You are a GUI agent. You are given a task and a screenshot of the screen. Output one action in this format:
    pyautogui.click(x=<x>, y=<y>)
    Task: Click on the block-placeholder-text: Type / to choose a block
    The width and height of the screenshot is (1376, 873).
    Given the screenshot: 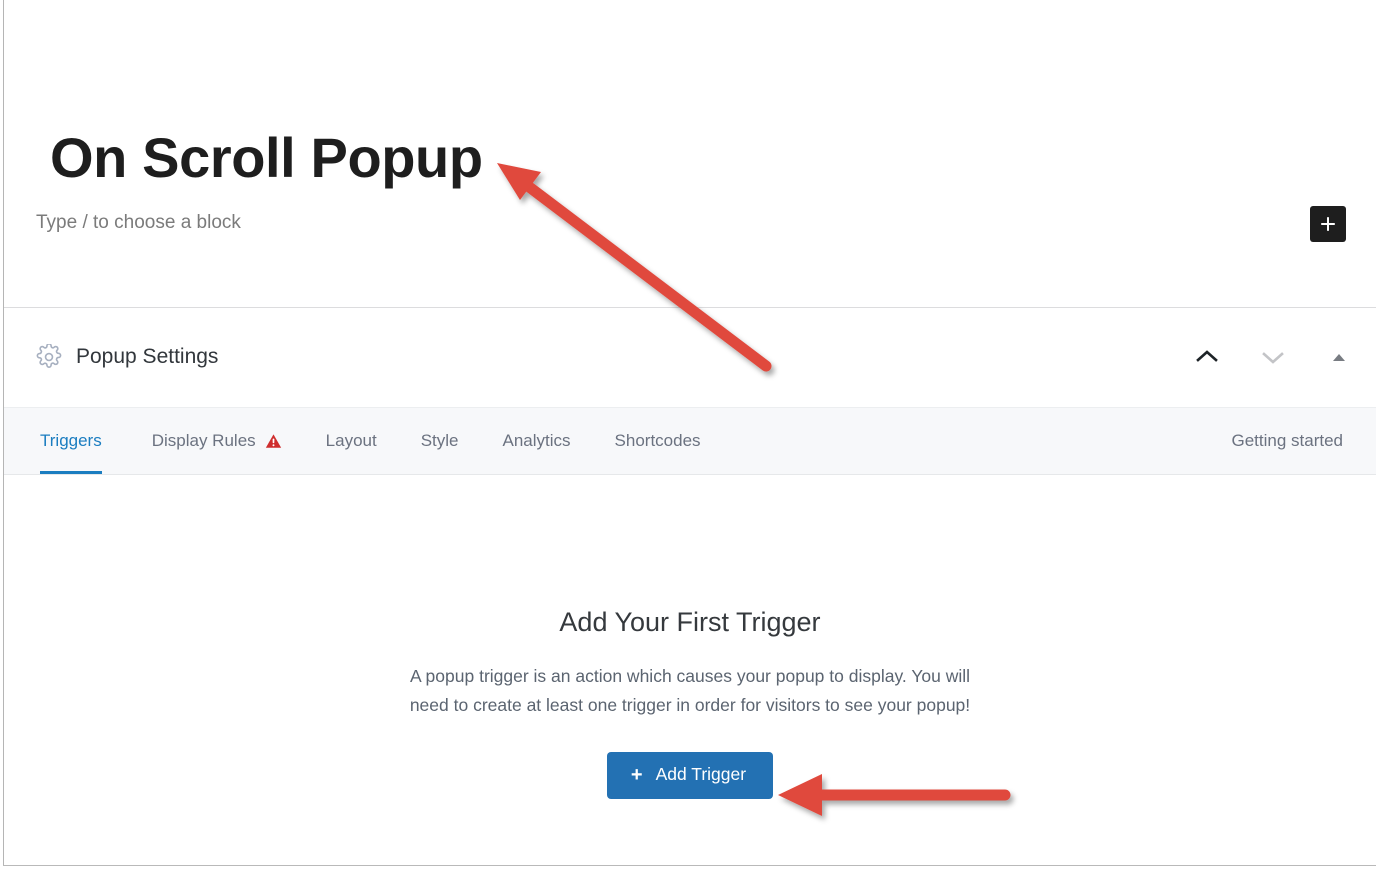 What is the action you would take?
    pyautogui.click(x=138, y=223)
    